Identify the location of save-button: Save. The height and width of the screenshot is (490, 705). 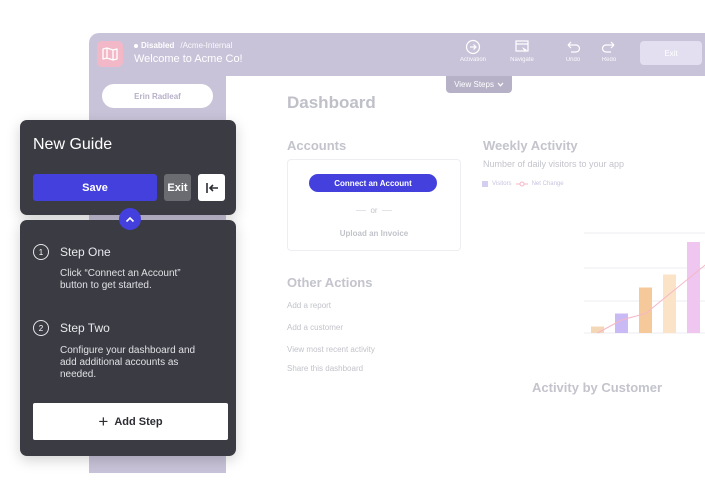
(95, 187).